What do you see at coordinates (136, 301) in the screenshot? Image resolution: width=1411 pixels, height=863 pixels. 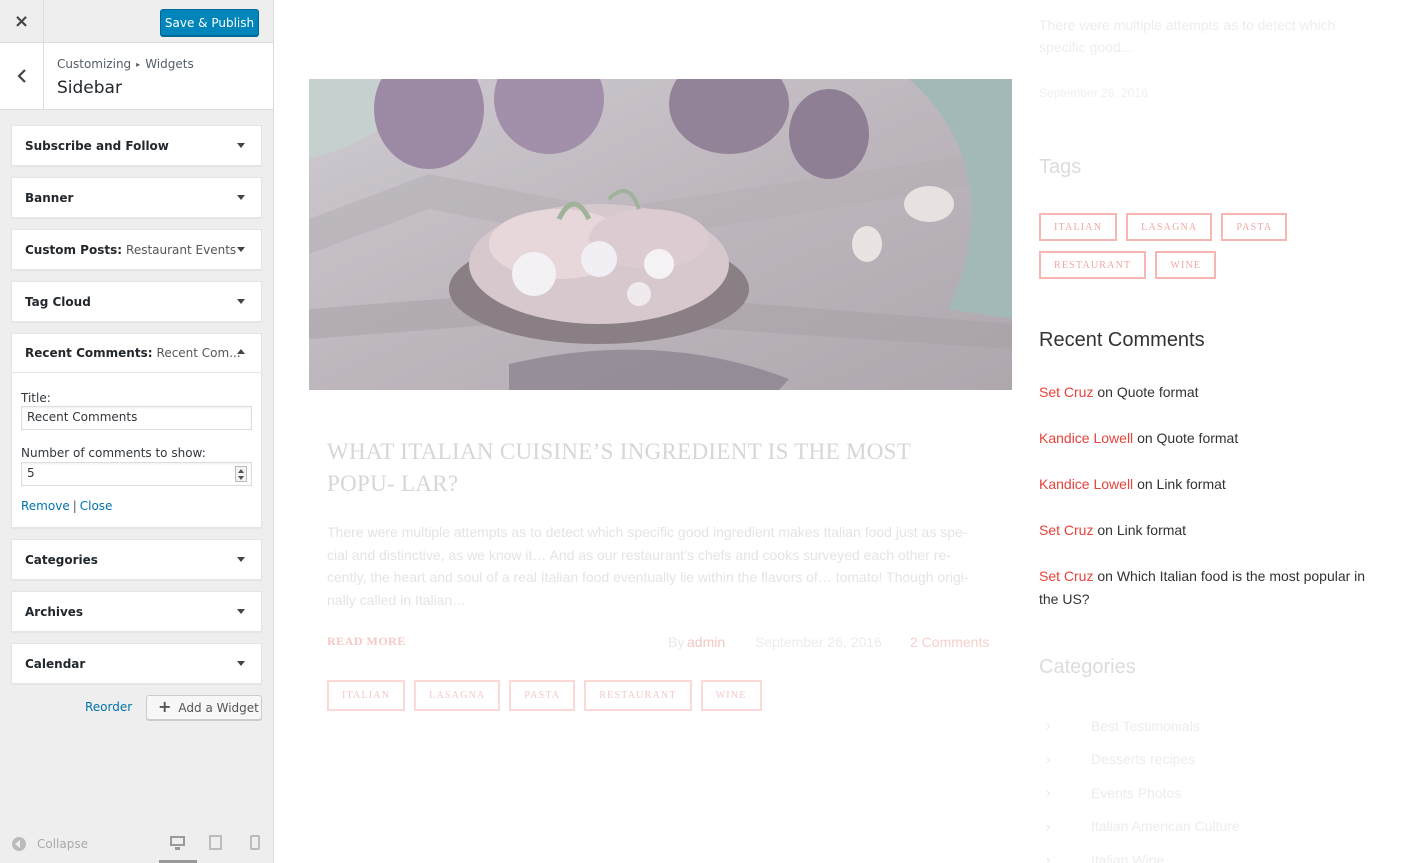 I see `widget-tag-cloud: Tag Cloud` at bounding box center [136, 301].